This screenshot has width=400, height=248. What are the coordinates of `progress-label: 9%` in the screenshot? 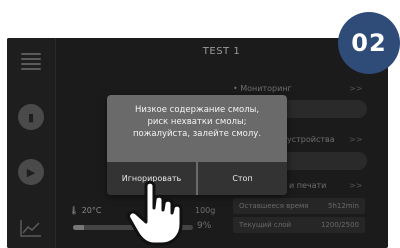 It's located at (204, 226).